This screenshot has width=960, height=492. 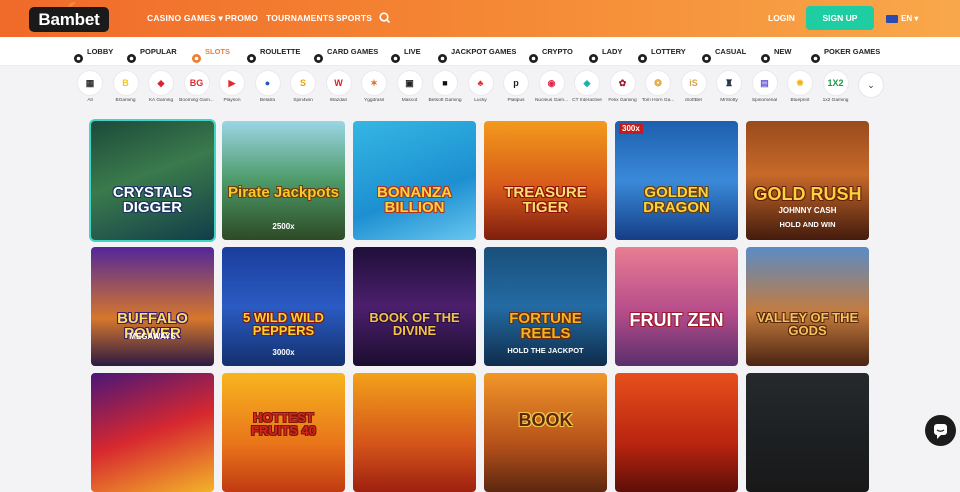 What do you see at coordinates (414, 324) in the screenshot?
I see `game-title: BOOK OF THE DIVINE` at bounding box center [414, 324].